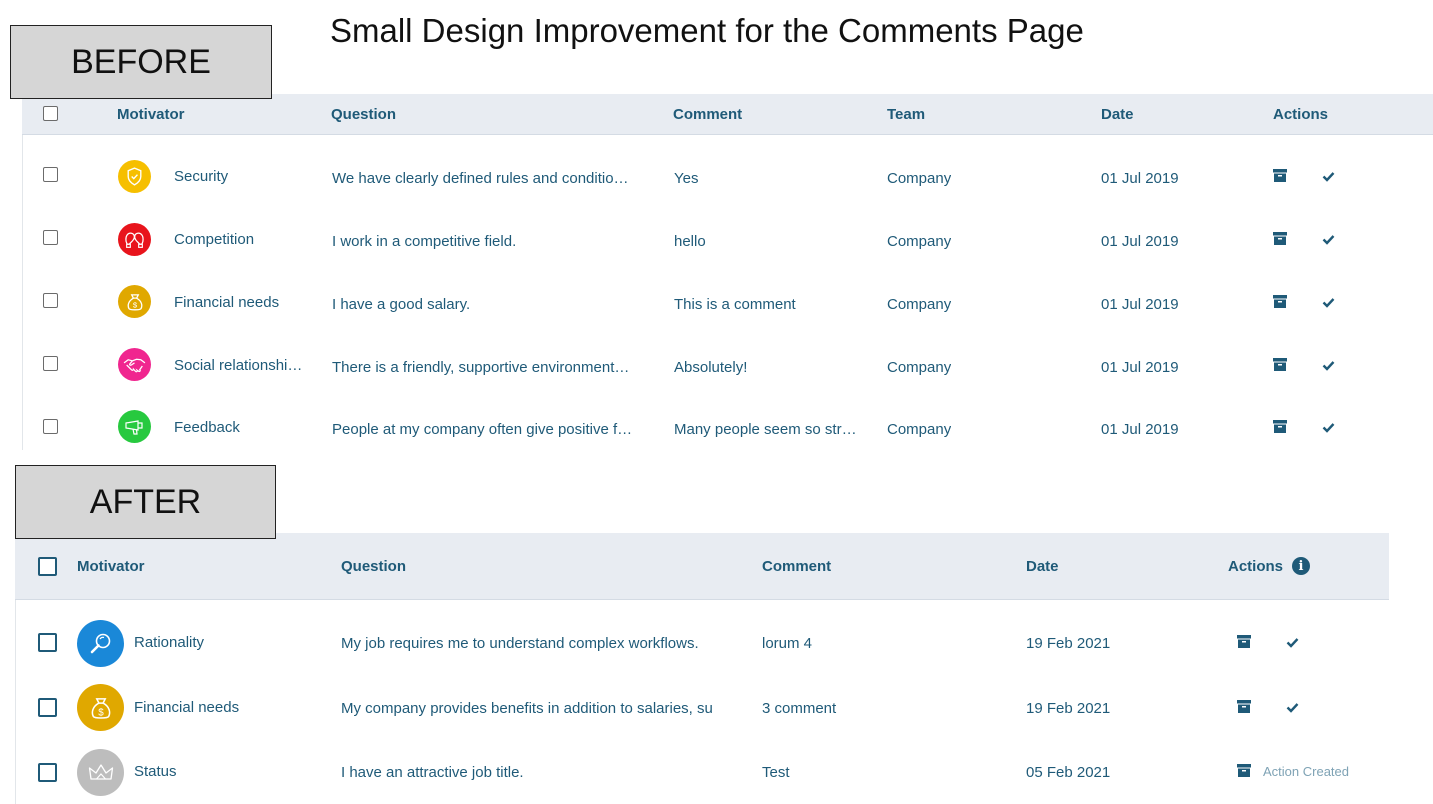 The image size is (1433, 804). What do you see at coordinates (155, 771) in the screenshot?
I see `motivator-label: Status` at bounding box center [155, 771].